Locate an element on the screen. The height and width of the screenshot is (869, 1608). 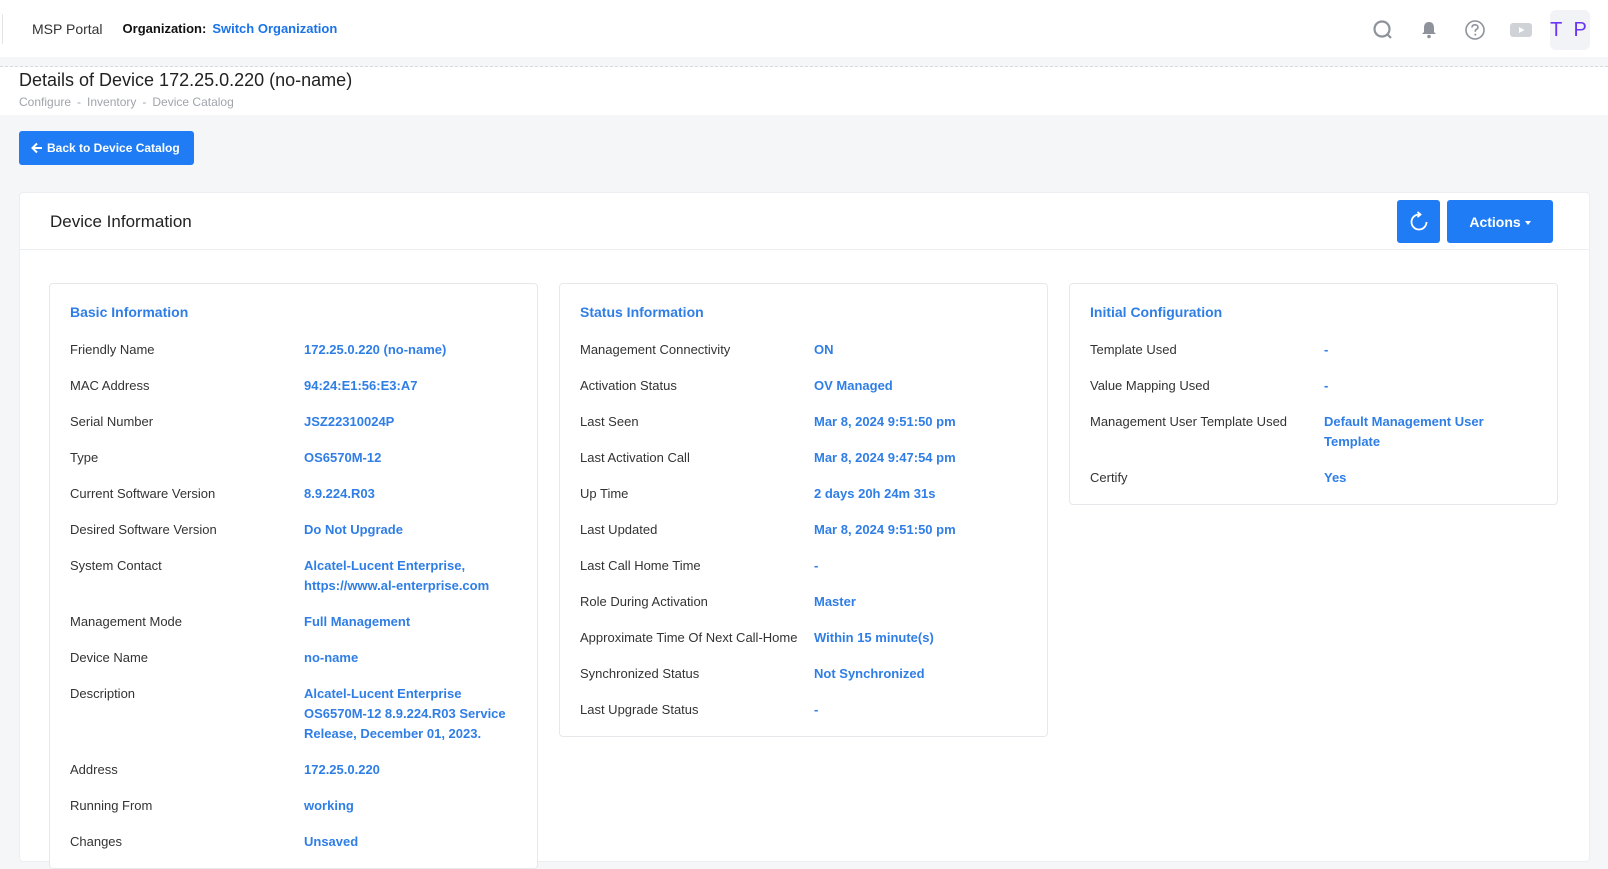
row-value: ON is located at coordinates (824, 349).